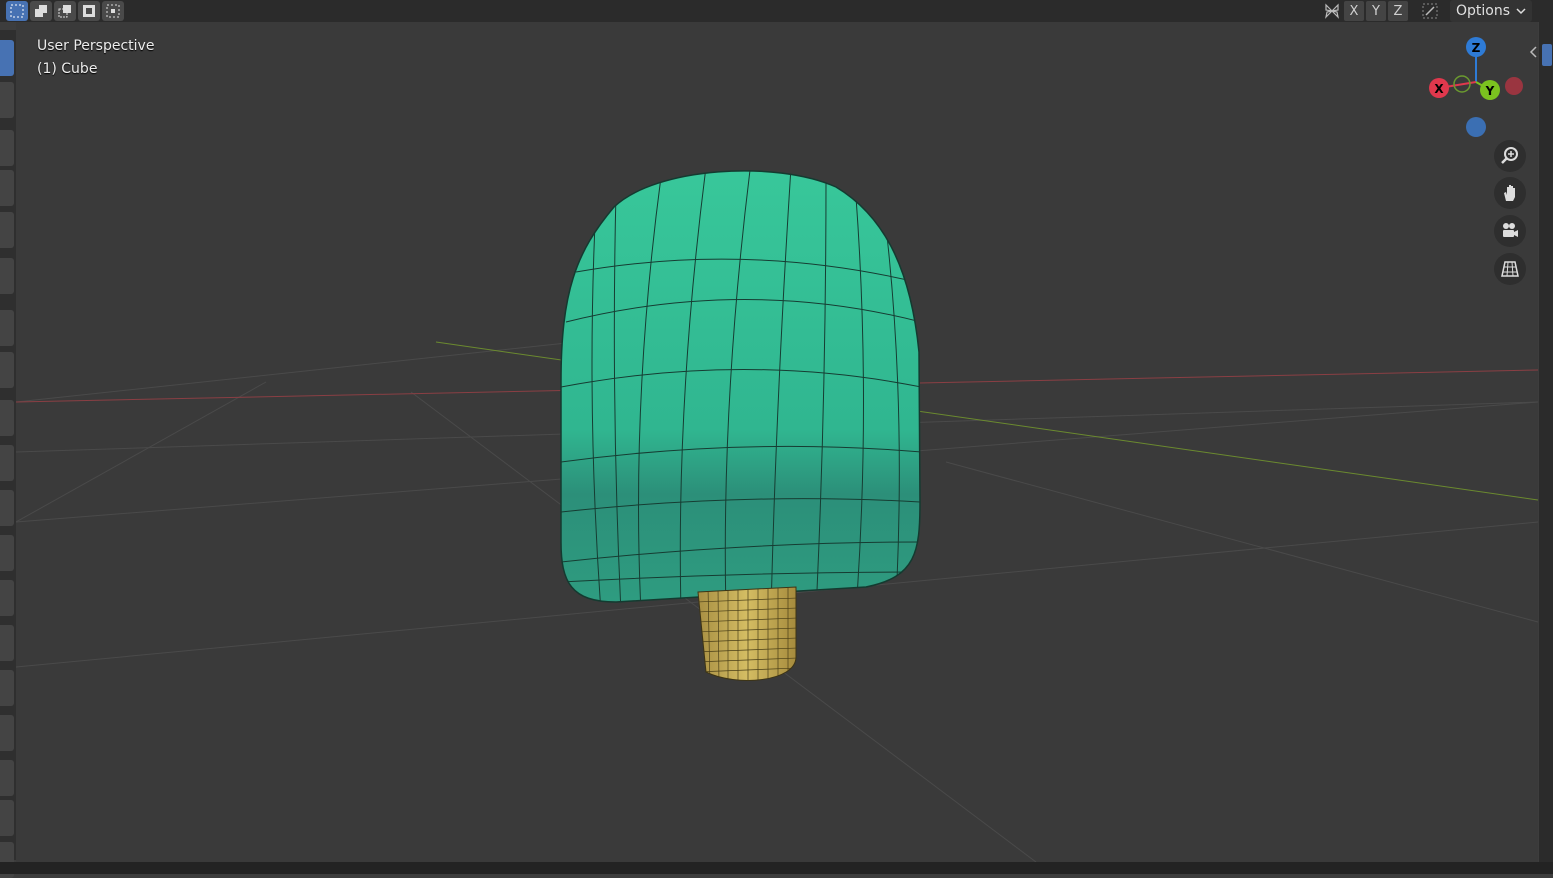 This screenshot has height=878, width=1553. I want to click on ortho-toggle-button, so click(1510, 269).